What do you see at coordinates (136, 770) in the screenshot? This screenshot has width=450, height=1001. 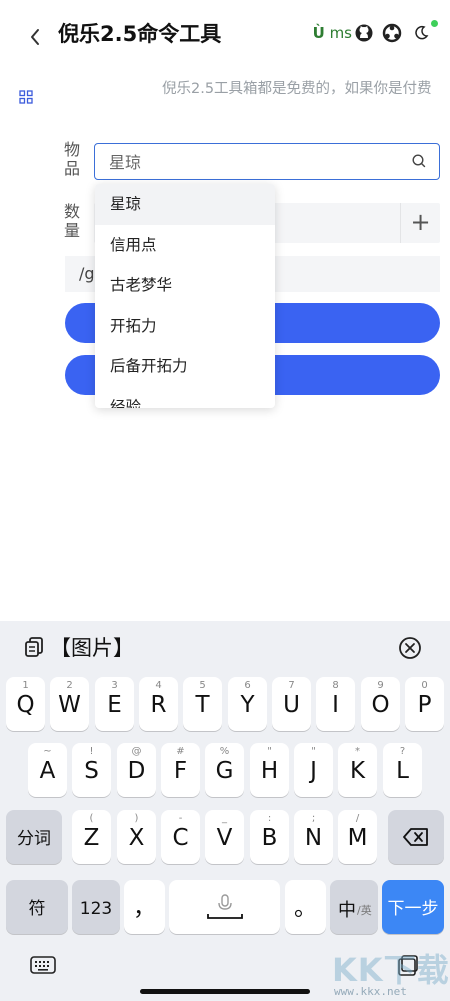 I see `key-d: @ D` at bounding box center [136, 770].